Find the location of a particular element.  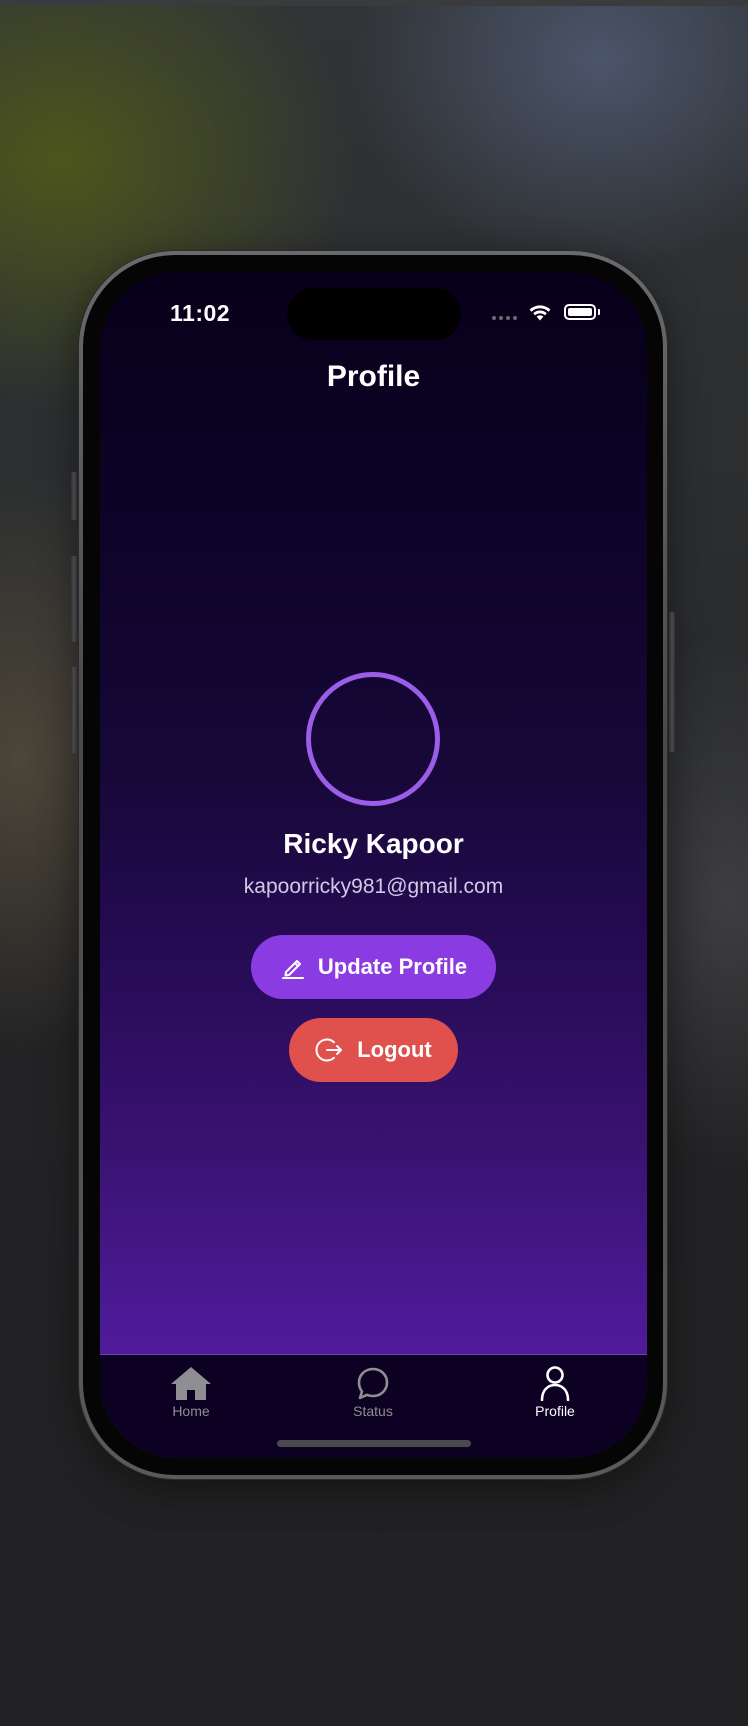

update-profile-label: Update Profile is located at coordinates (392, 966).